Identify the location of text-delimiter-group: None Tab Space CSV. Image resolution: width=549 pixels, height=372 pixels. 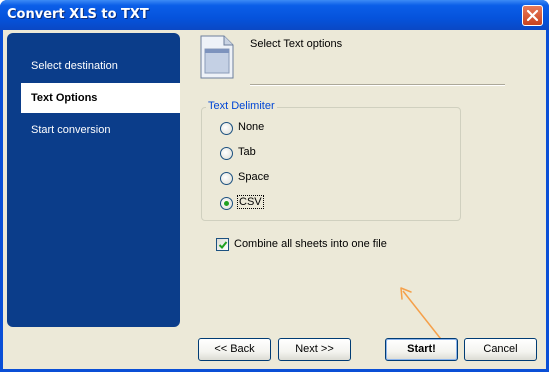
(331, 164).